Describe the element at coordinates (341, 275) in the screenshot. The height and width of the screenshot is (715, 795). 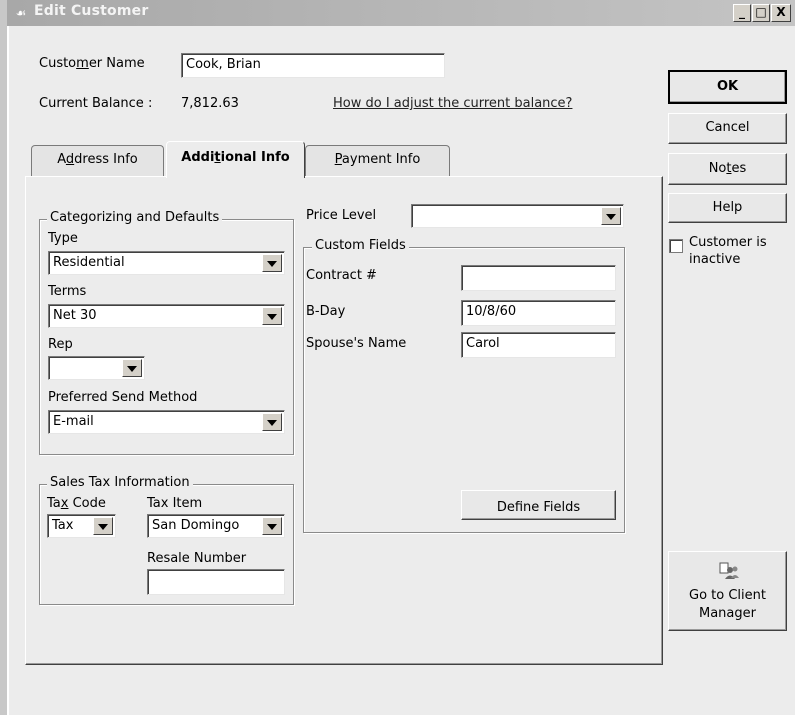
I see `custom-field-label: Contract #` at that location.